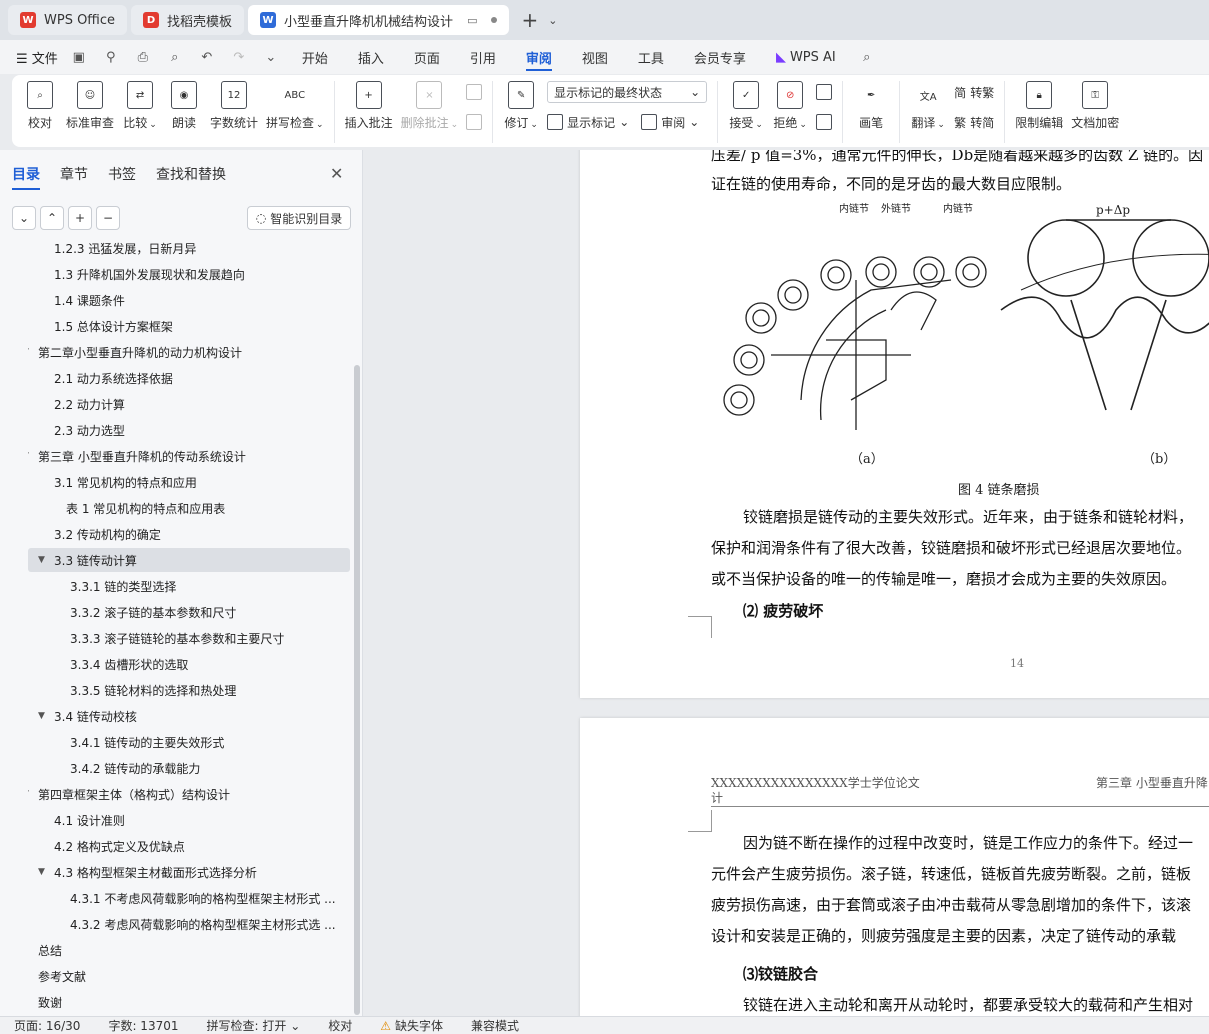  What do you see at coordinates (495, 1025) in the screenshot?
I see `compat-mode-indicator: 兼容模式` at bounding box center [495, 1025].